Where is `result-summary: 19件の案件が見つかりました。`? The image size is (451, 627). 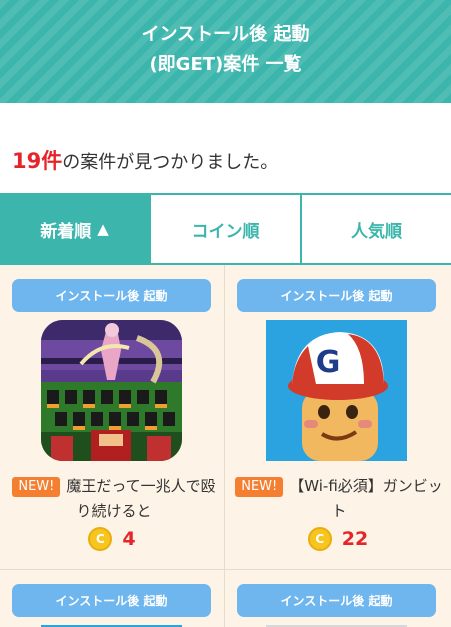
result-summary: 19件の案件が見つかりました。 is located at coordinates (225, 148).